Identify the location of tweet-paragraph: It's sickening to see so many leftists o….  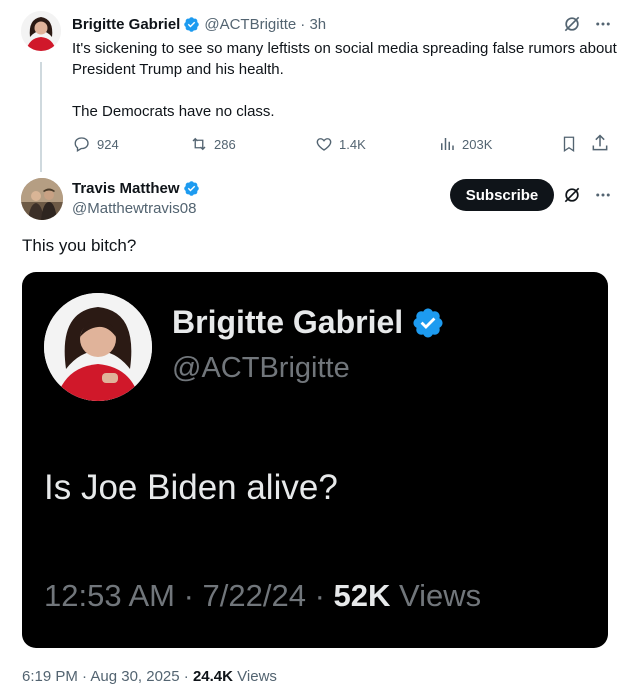
(344, 59).